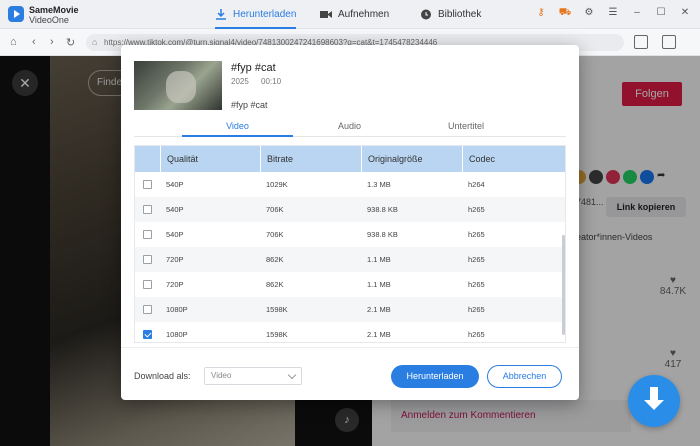  Describe the element at coordinates (34, 42) in the screenshot. I see `back-icon: ‹` at that location.